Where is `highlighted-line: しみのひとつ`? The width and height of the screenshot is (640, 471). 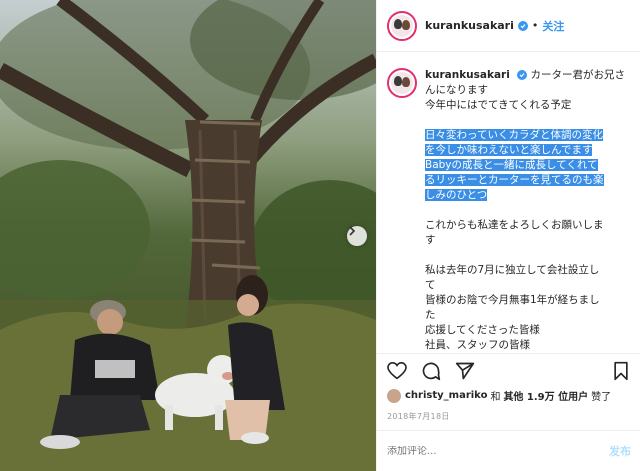 highlighted-line: しみのひとつ is located at coordinates (456, 195).